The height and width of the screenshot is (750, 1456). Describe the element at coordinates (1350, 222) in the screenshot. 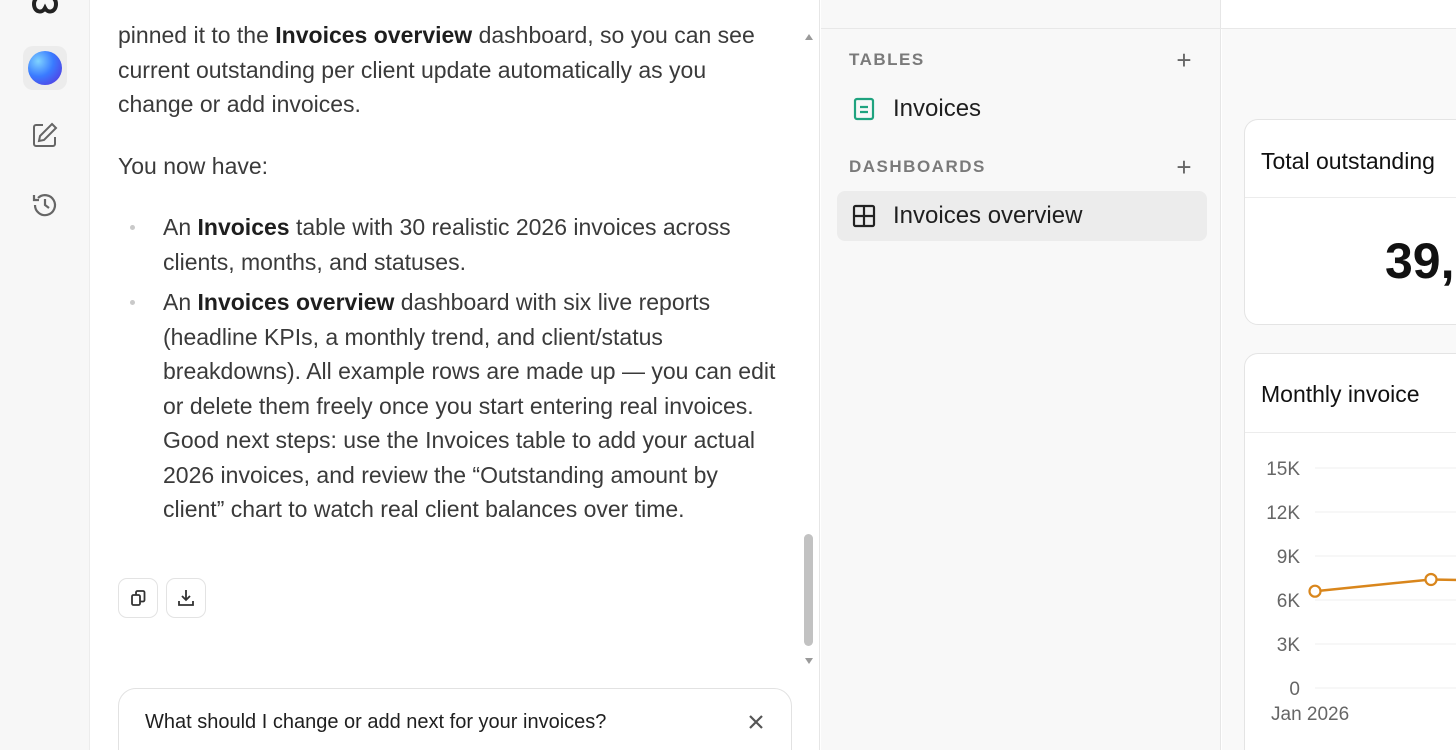

I see `kpi-card: Total outstanding 39,` at that location.